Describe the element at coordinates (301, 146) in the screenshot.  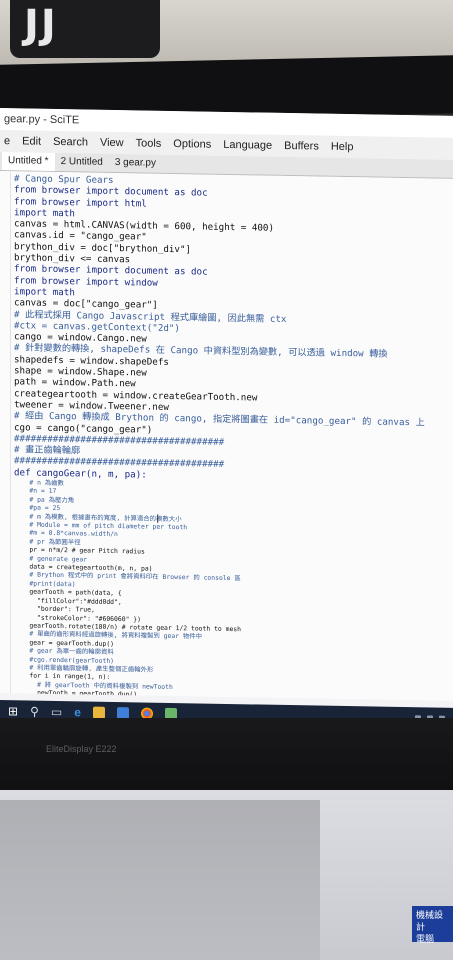
I see `menu-item: Buffers` at that location.